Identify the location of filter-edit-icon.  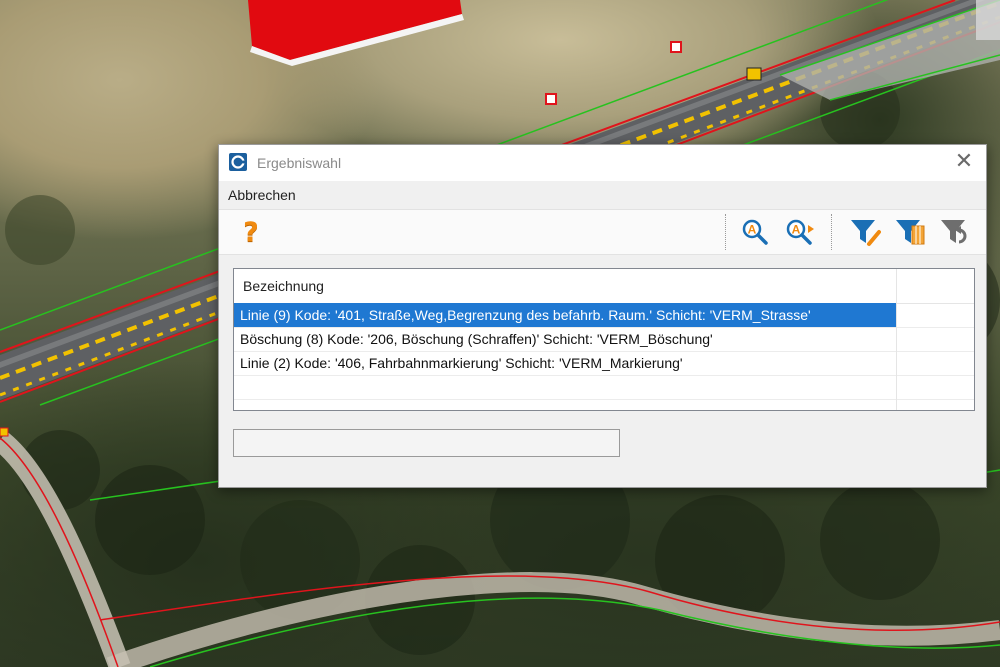
(866, 233).